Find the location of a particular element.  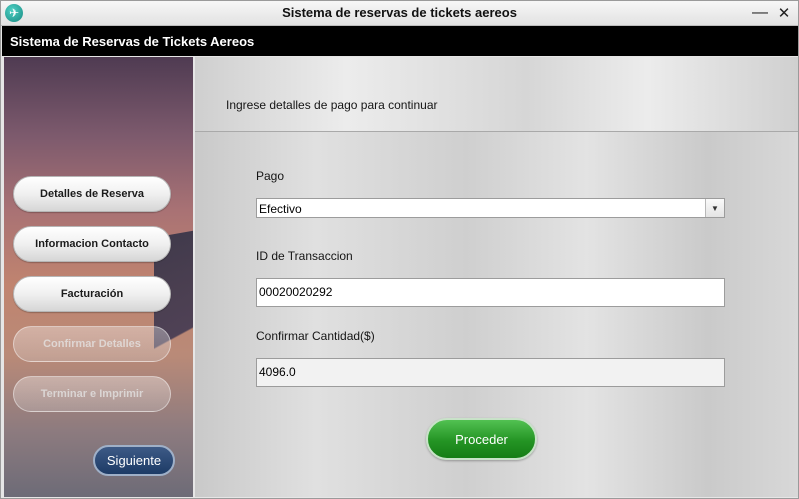

minimize-button: — is located at coordinates (760, 13).